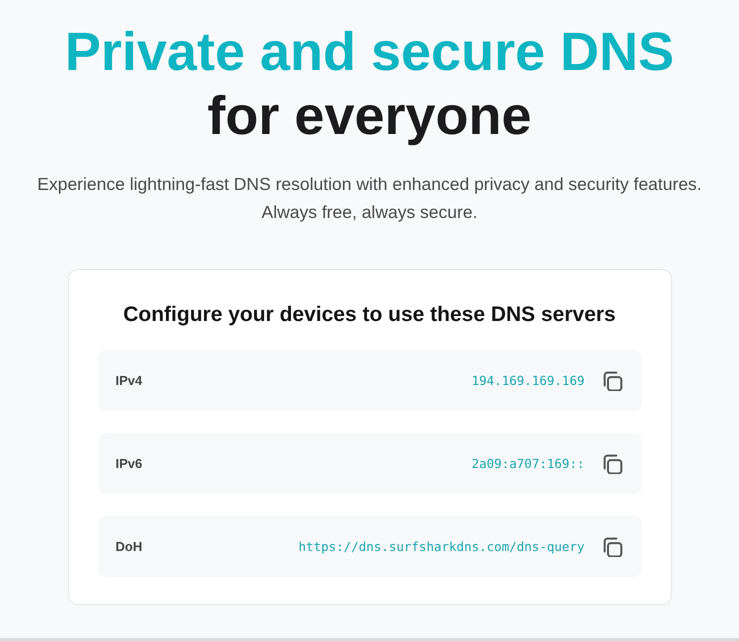 Image resolution: width=739 pixels, height=641 pixels. What do you see at coordinates (130, 380) in the screenshot?
I see `server-label: IPv4` at bounding box center [130, 380].